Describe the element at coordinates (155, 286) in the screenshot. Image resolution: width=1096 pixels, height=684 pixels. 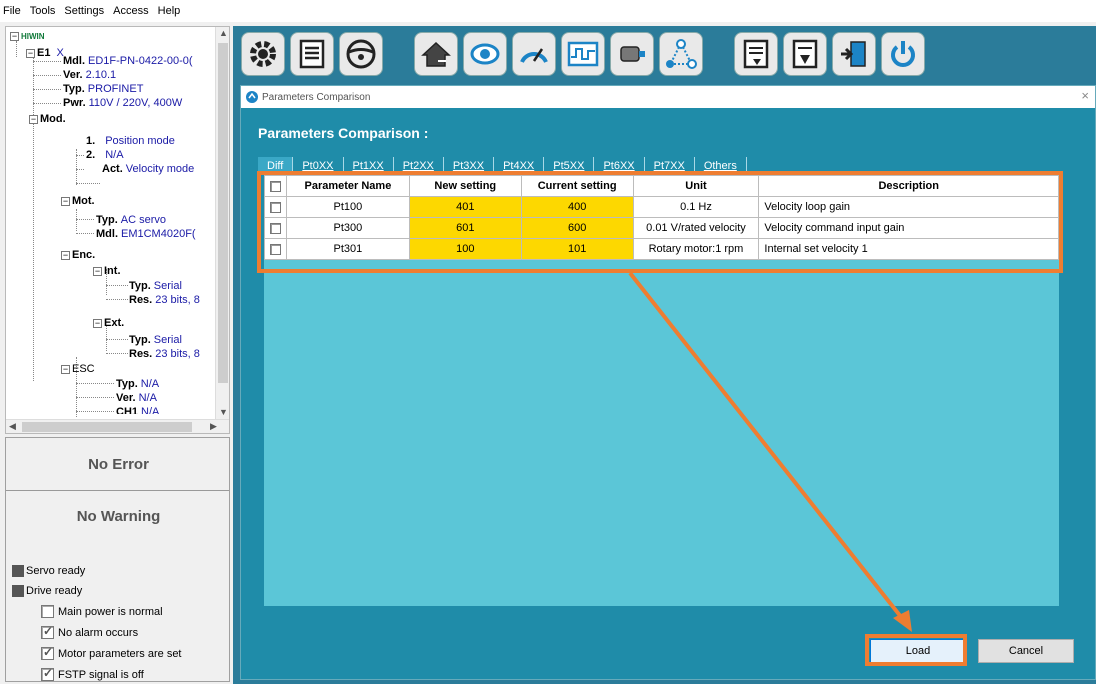
I see `tree-item-int-type: Typ. Serial` at that location.